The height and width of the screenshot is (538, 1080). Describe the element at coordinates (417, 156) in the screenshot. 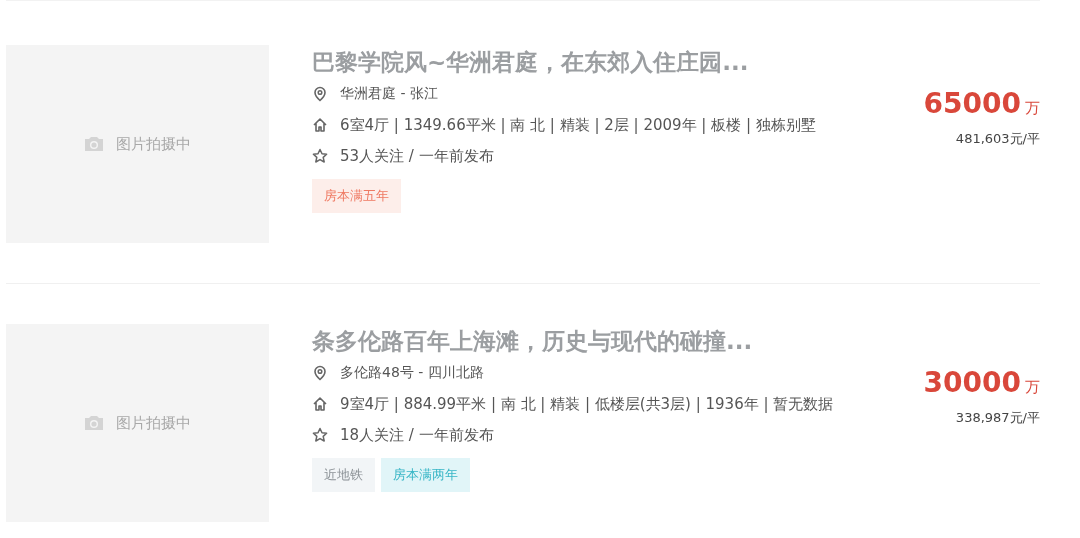

I see `follow-info: 53人关注 / 一年前发布` at that location.